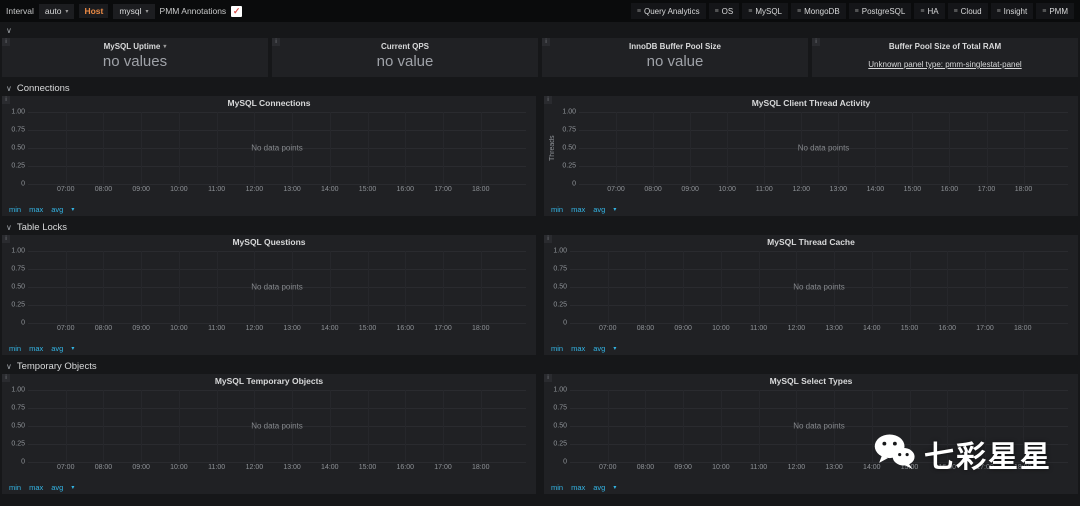 This screenshot has width=1080, height=506. I want to click on panel-title: MySQL Select Types, so click(811, 381).